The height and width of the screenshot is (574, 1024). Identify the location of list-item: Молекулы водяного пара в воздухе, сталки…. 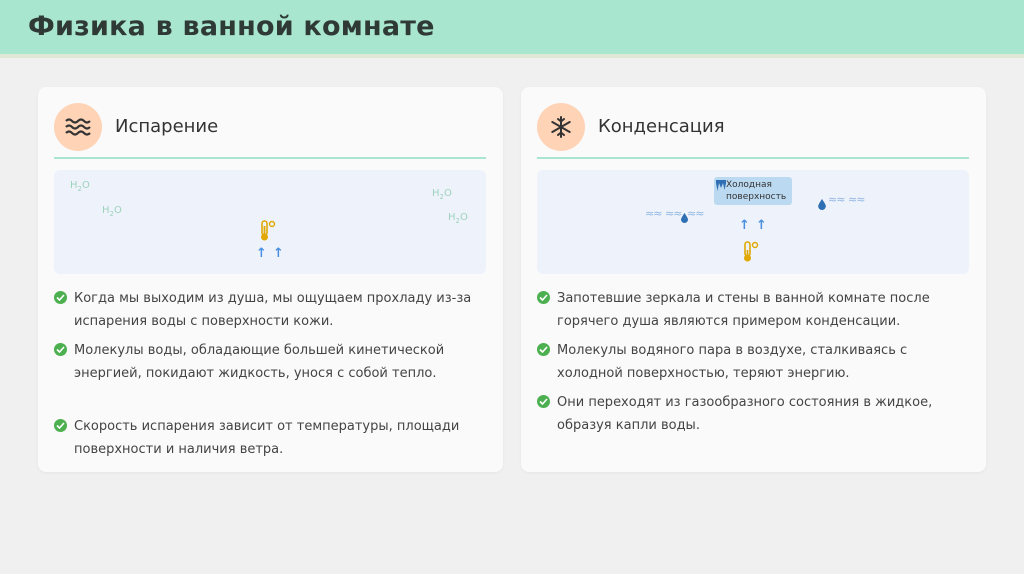
(757, 362).